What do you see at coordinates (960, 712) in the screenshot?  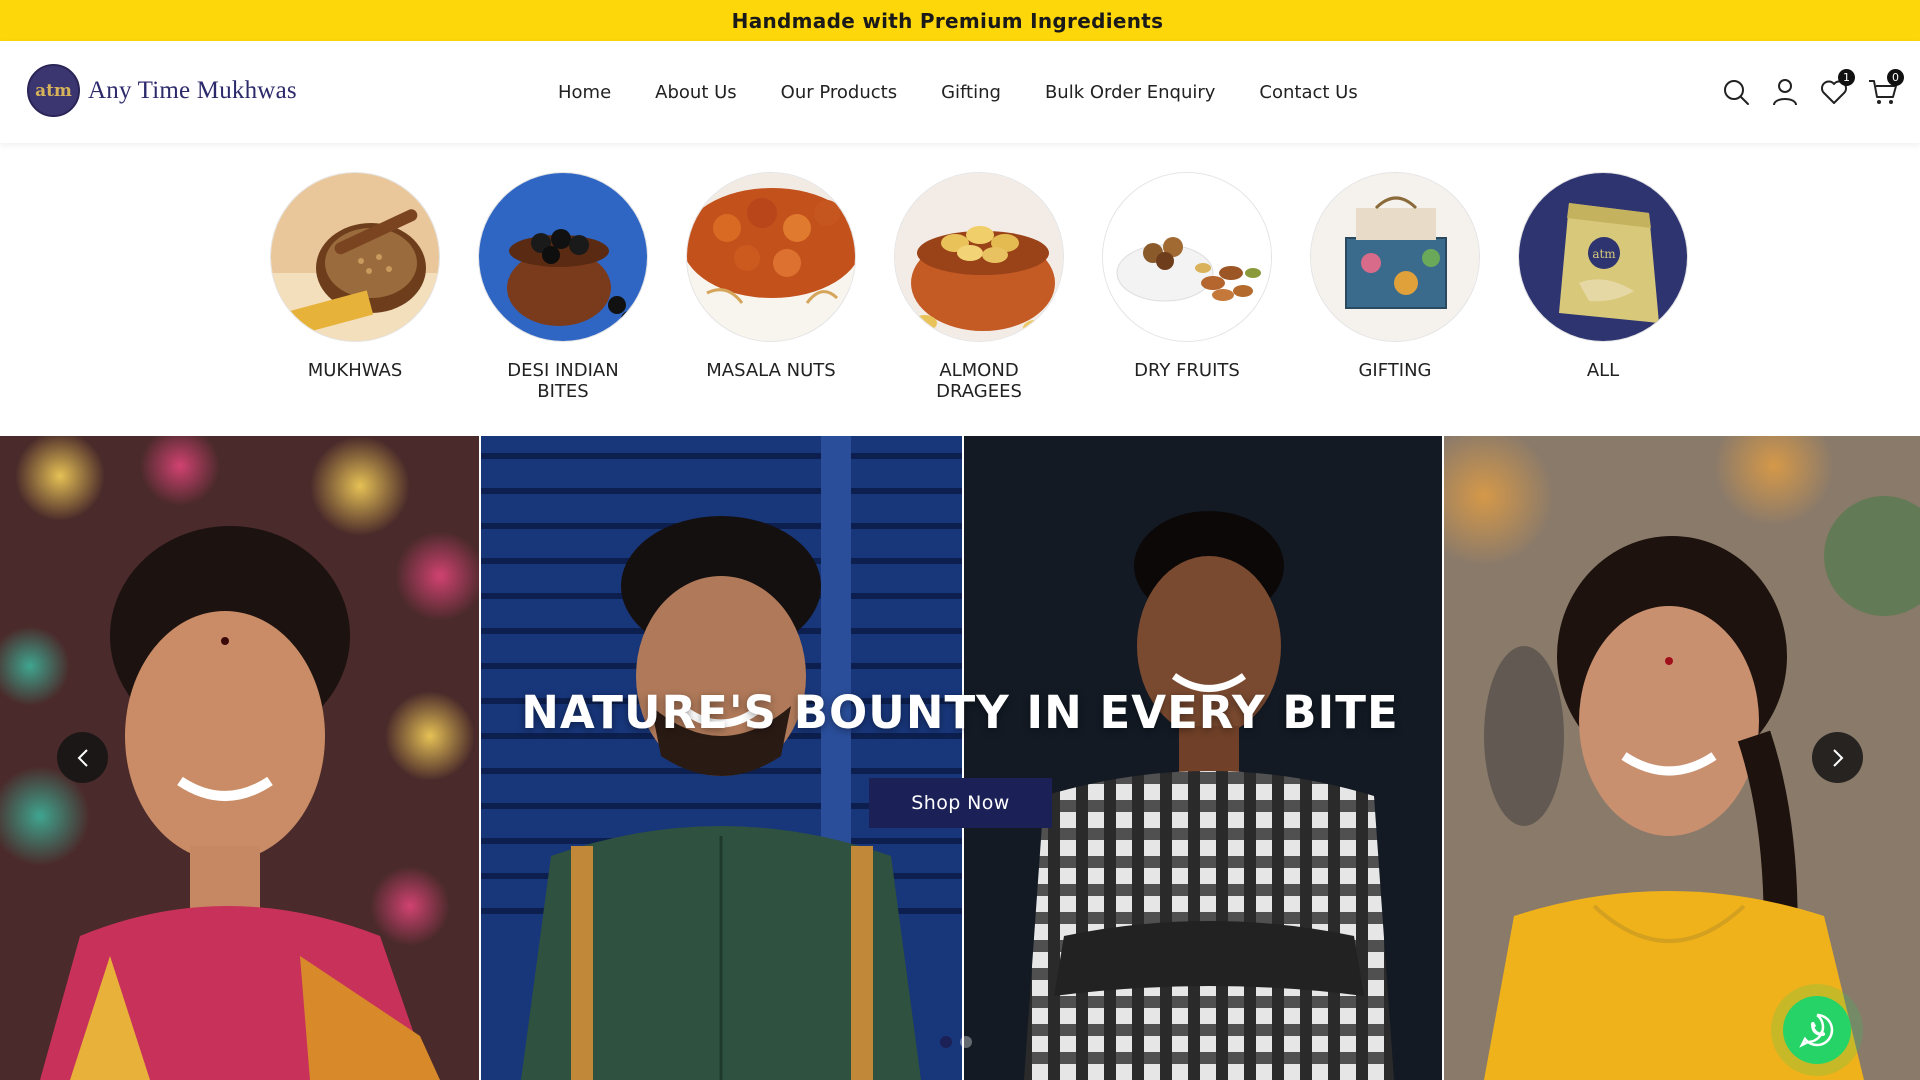 I see `hero-title: NATURE'S BOUNTY IN EVERY BITE` at bounding box center [960, 712].